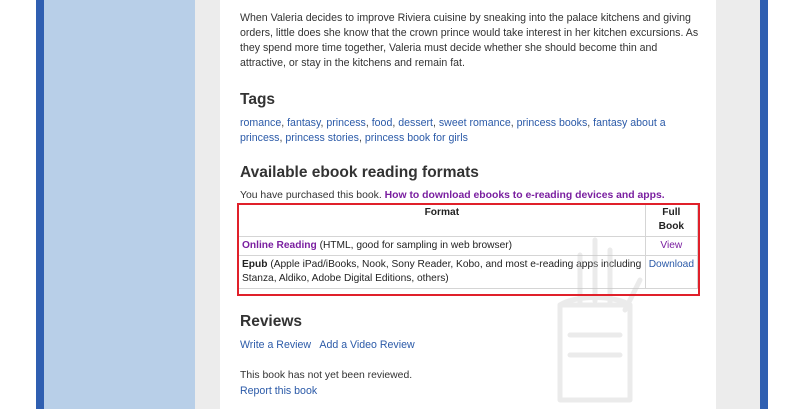  What do you see at coordinates (475, 123) in the screenshot?
I see `tag-link: sweet romance` at bounding box center [475, 123].